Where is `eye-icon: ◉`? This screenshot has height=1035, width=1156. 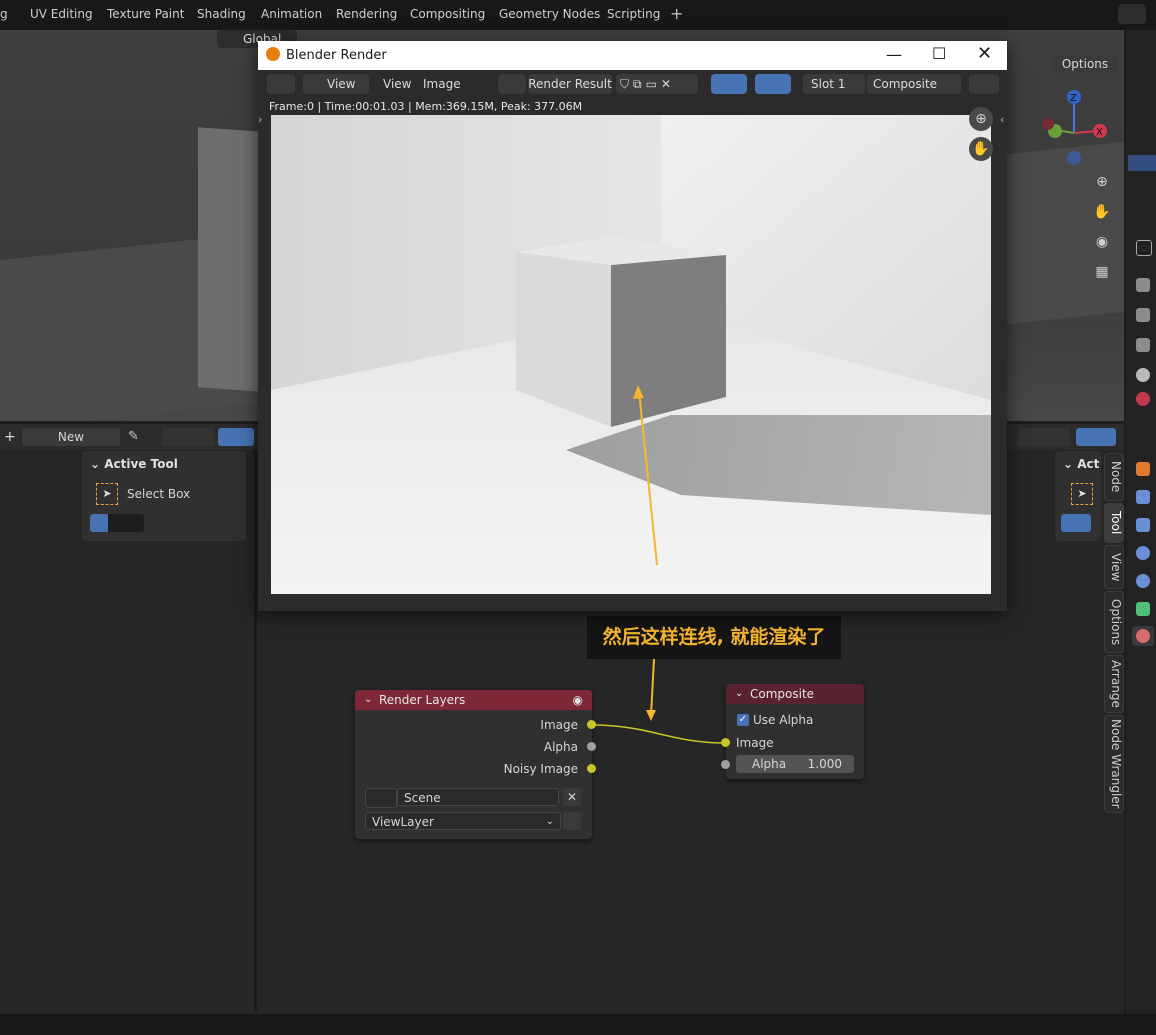 eye-icon: ◉ is located at coordinates (578, 700).